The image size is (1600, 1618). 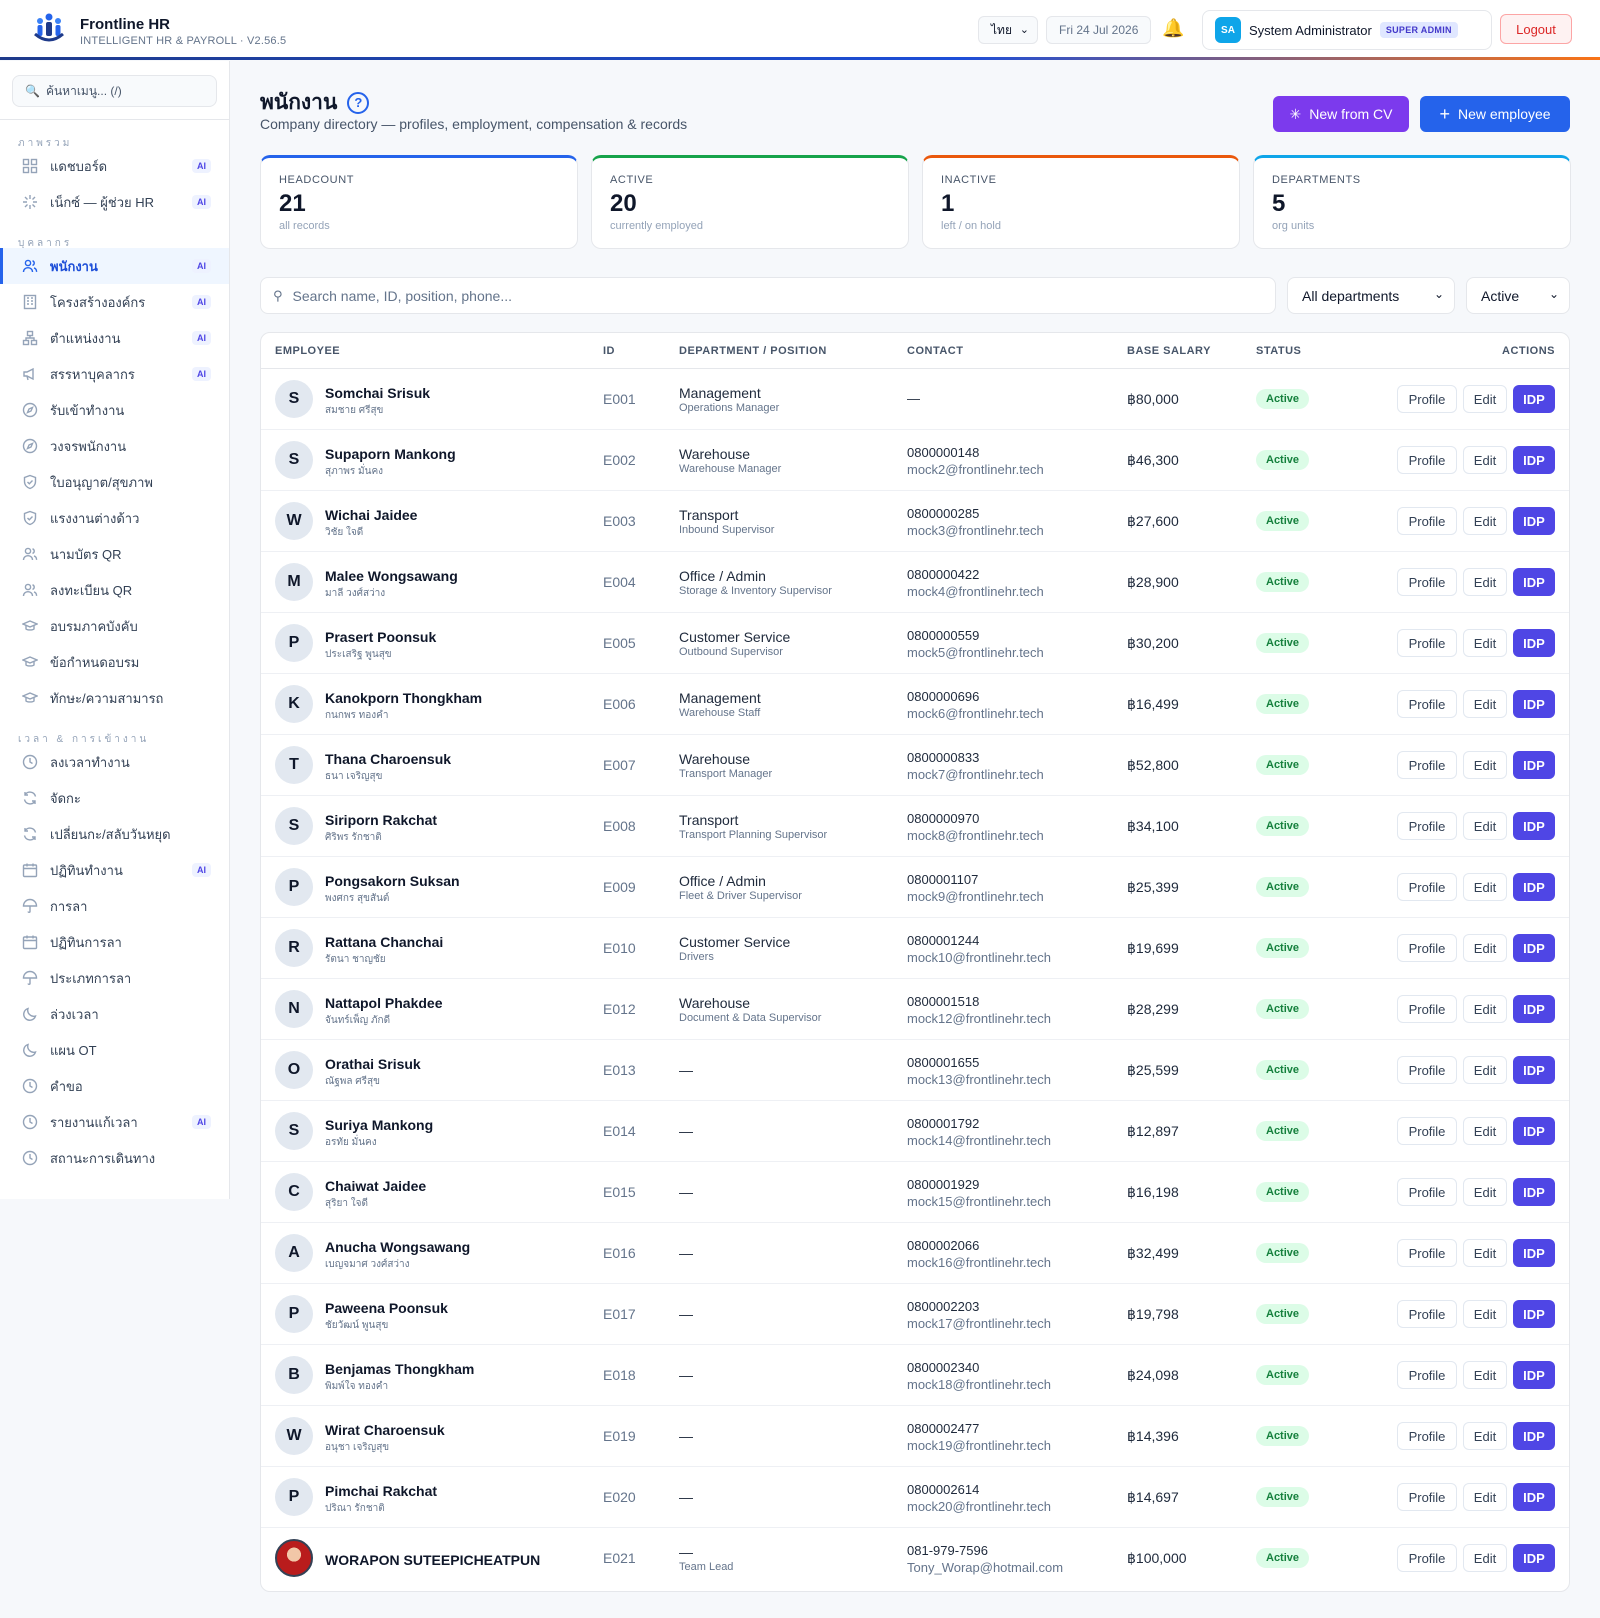 I want to click on col-employee: EMPLOYEE, so click(x=307, y=351).